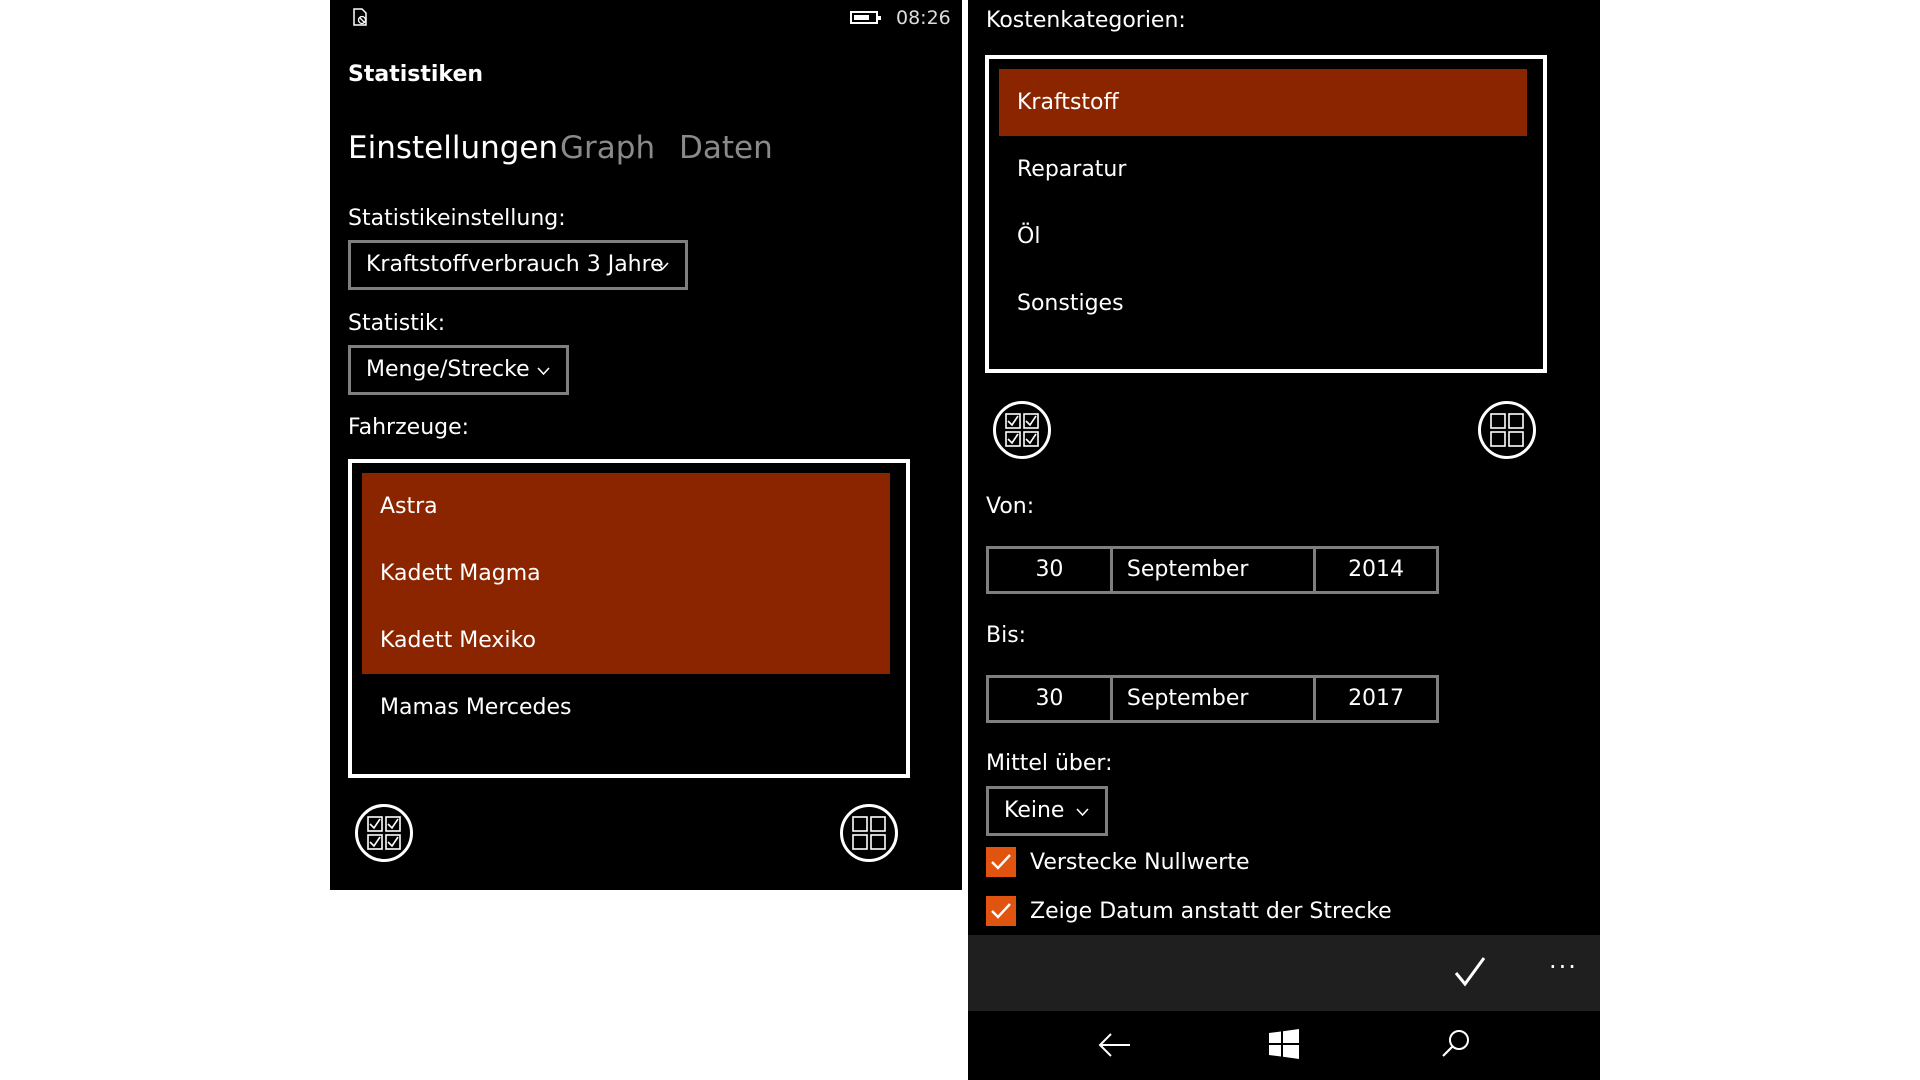 The width and height of the screenshot is (1920, 1080). I want to click on settings-label: Statistikeinstellung:, so click(457, 218).